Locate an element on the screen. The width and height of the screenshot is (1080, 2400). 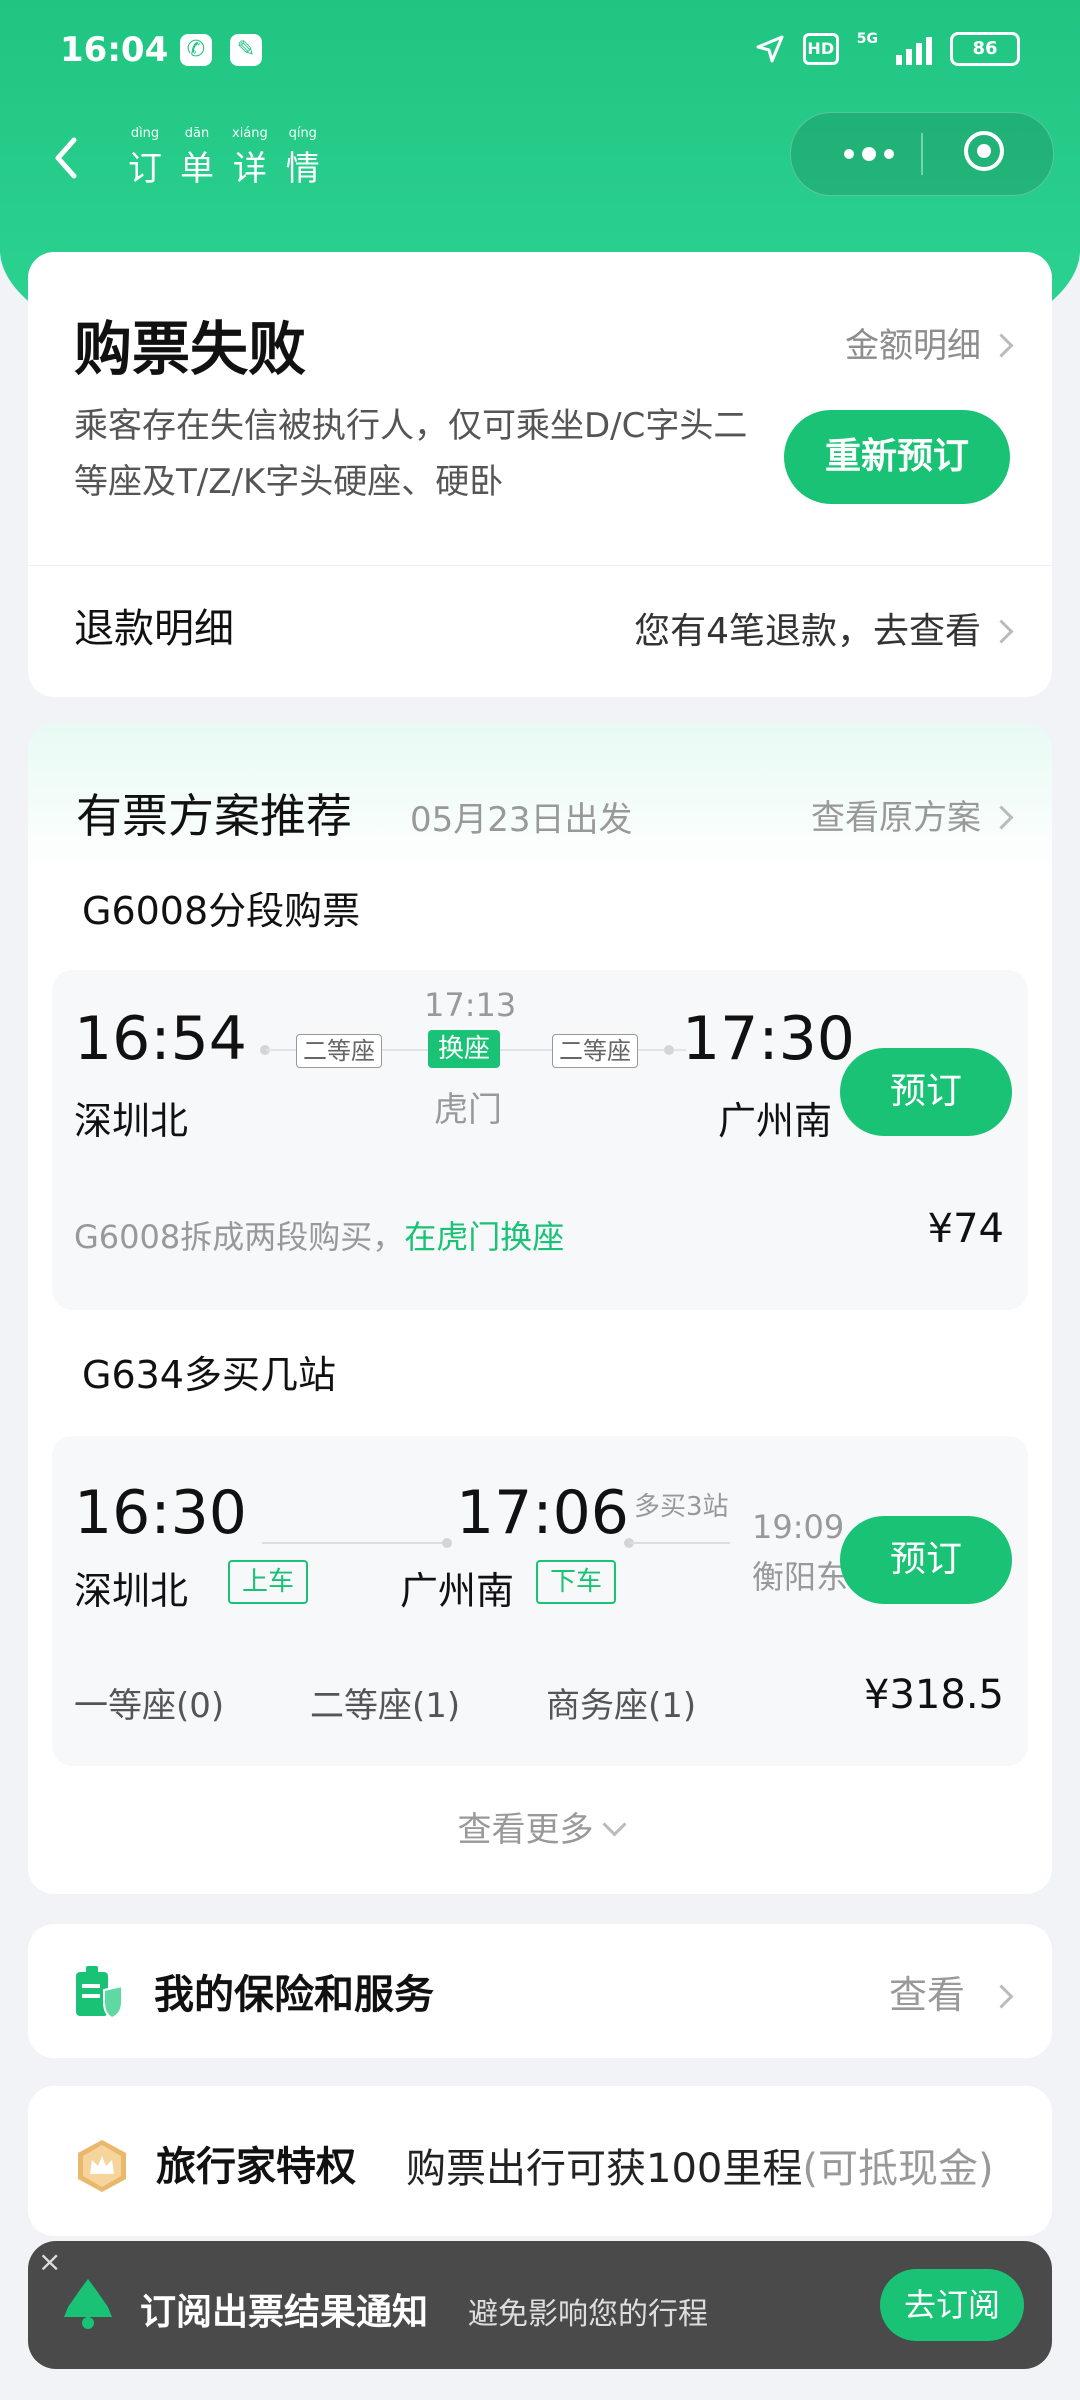
plan2-seat-second: 二等座(1) is located at coordinates (385, 1706).